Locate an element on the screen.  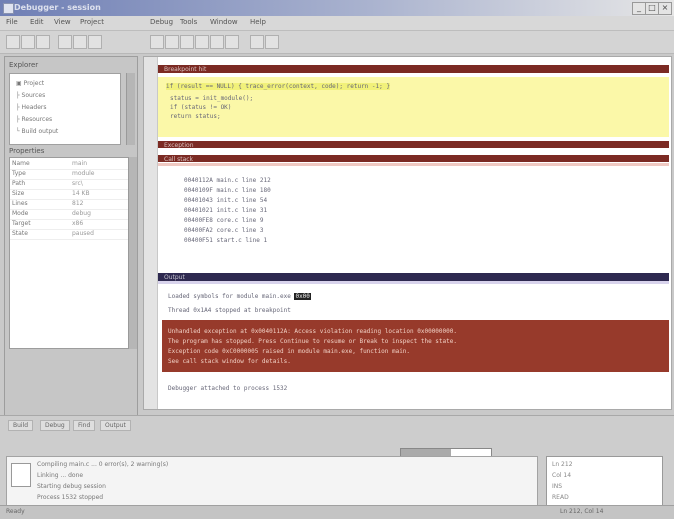
output-line: Thread 0x1A4 stopped at breakpoint is located at coordinates (229, 310).